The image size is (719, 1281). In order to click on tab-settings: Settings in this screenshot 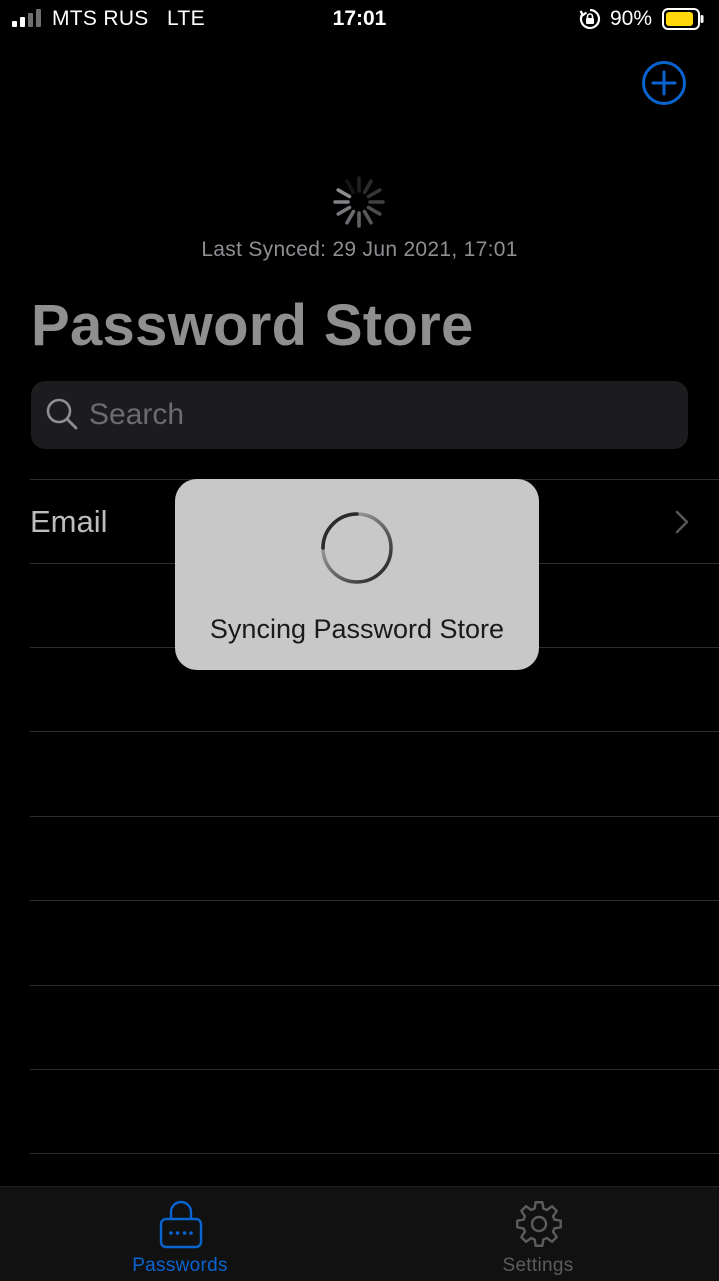, I will do `click(538, 1234)`.